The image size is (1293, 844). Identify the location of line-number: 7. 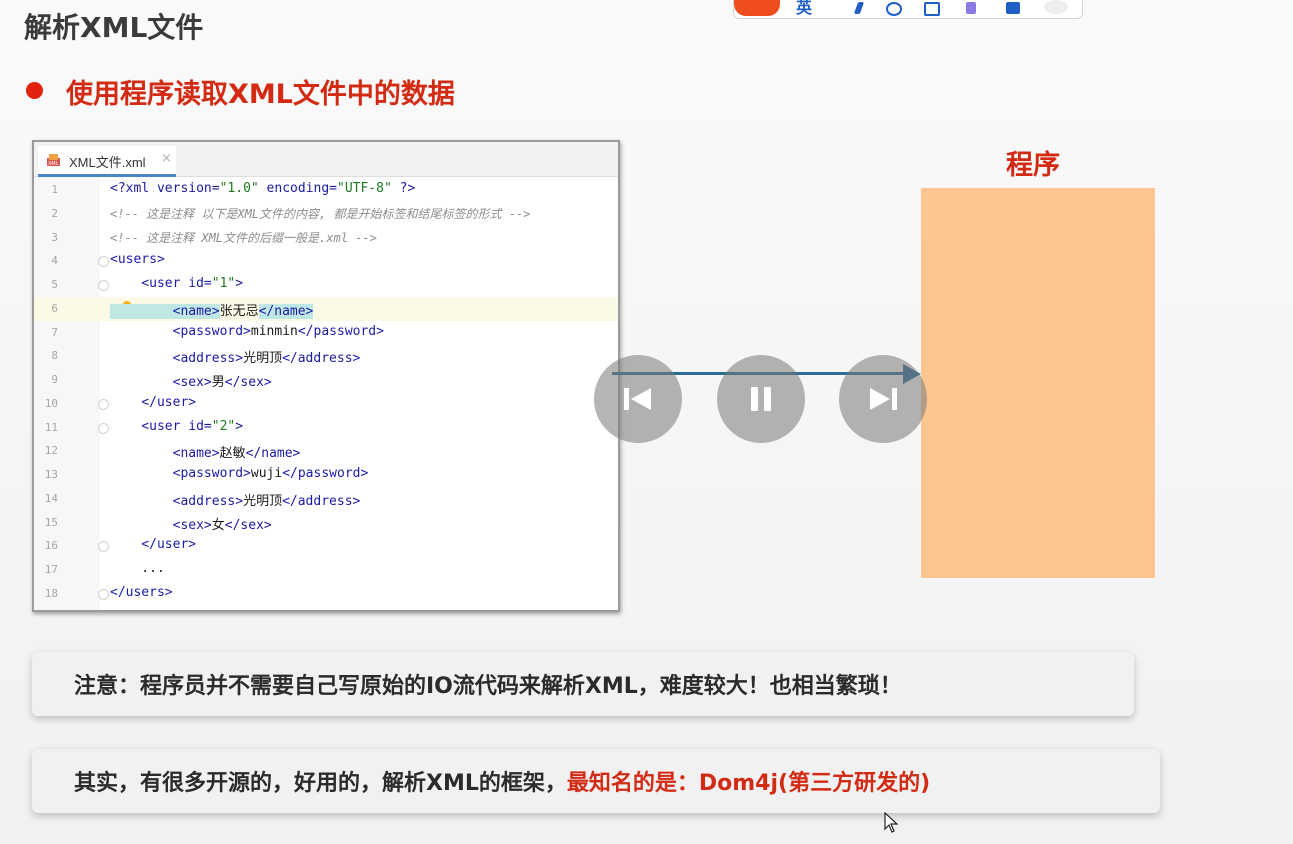
(54, 332).